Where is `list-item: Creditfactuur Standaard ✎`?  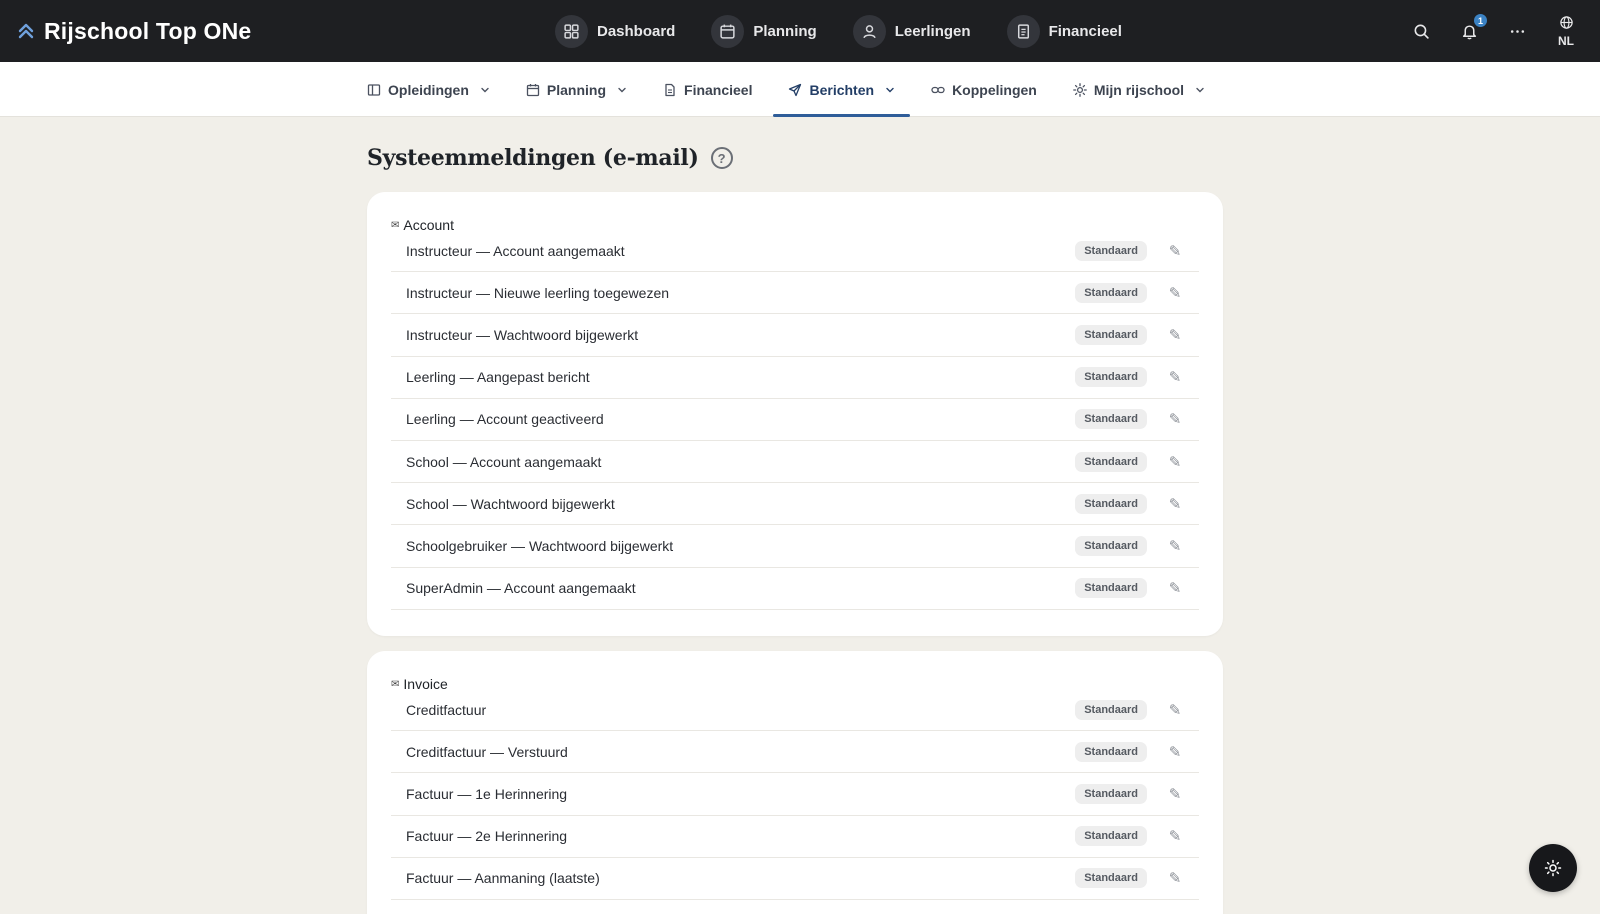 list-item: Creditfactuur Standaard ✎ is located at coordinates (795, 710).